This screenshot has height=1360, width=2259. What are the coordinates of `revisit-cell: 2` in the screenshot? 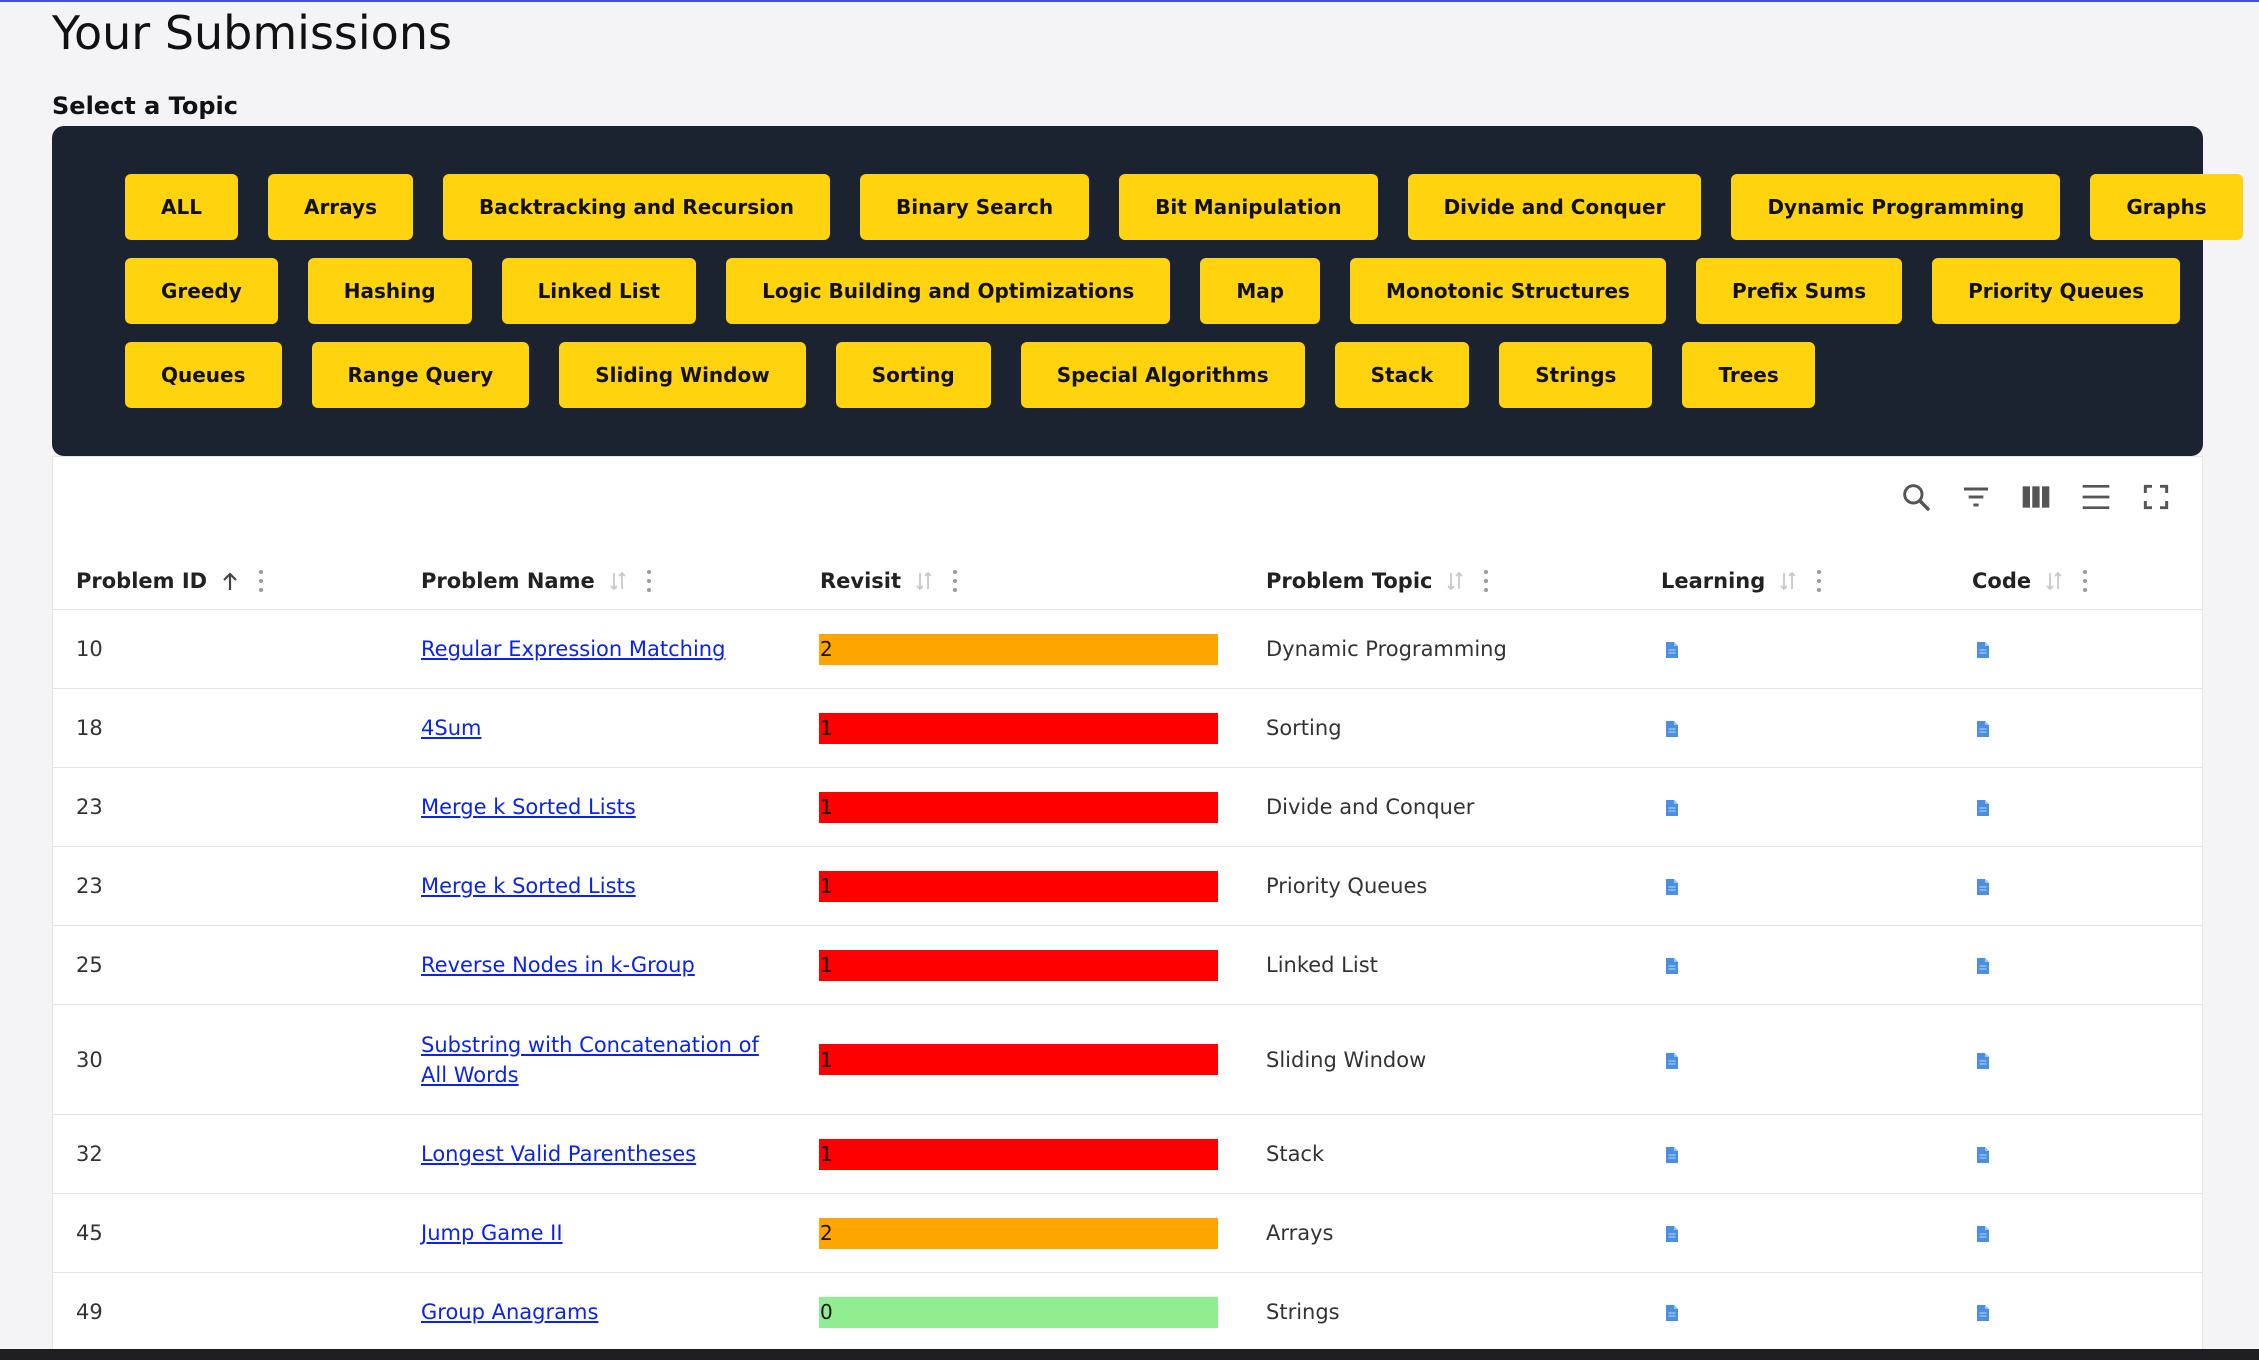 It's located at (1018, 1233).